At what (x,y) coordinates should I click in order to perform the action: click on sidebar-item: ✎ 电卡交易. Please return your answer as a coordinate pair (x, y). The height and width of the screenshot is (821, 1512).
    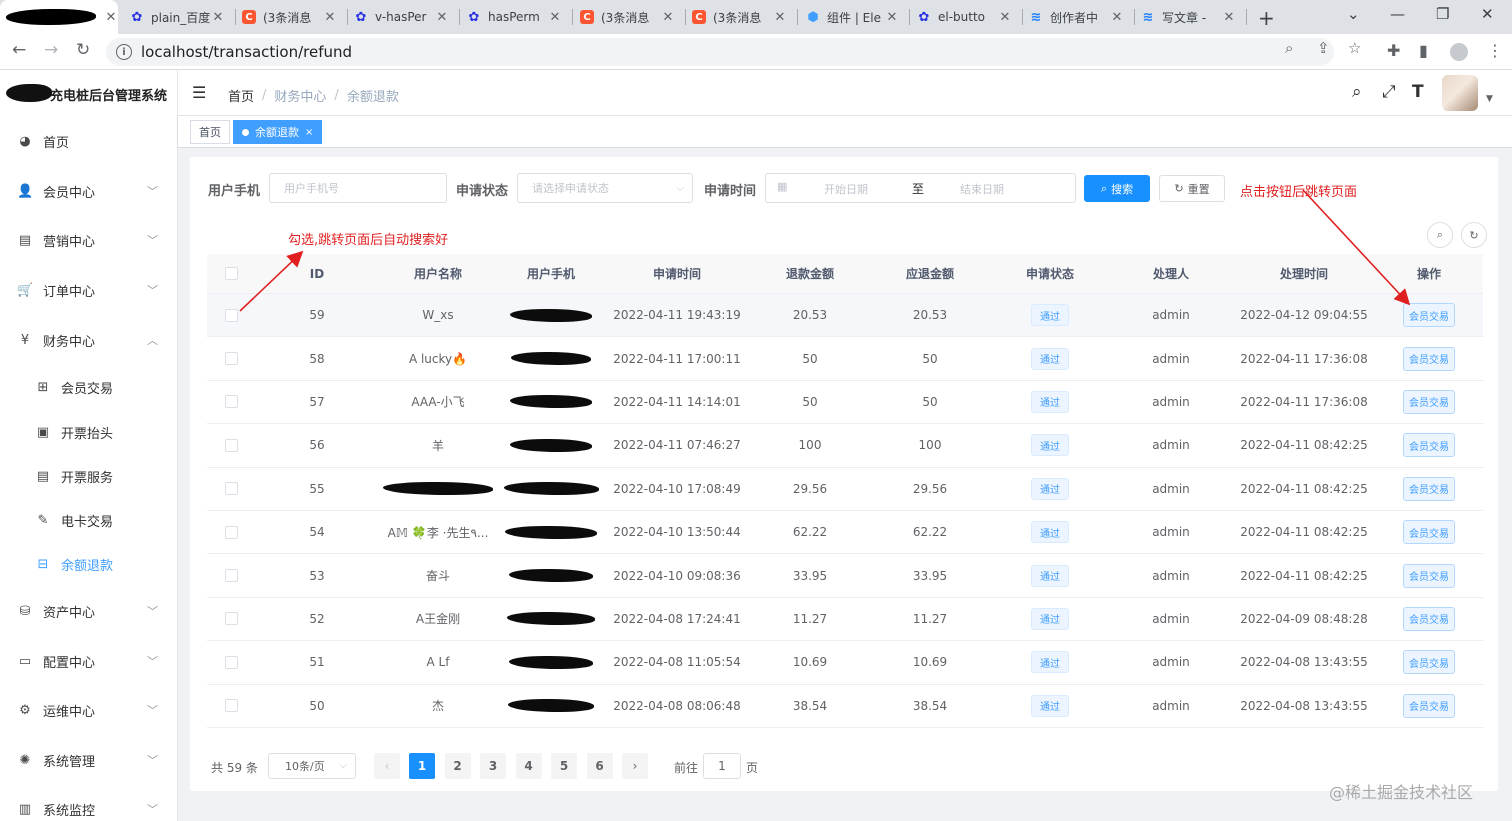
    Looking at the image, I should click on (89, 520).